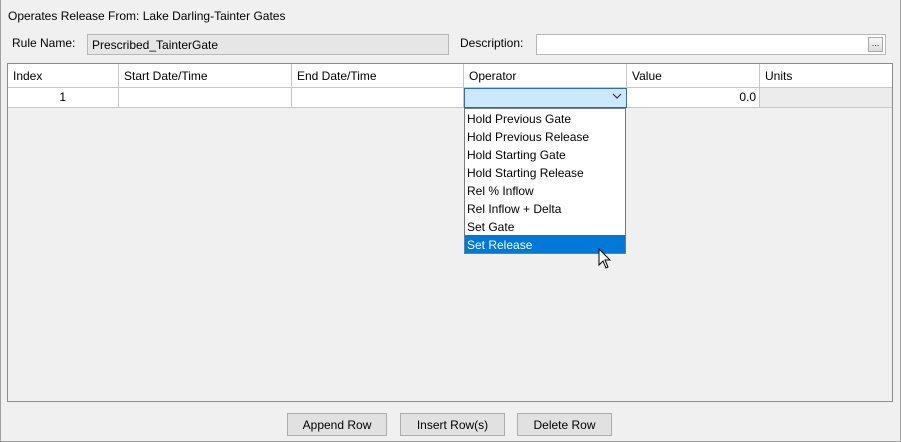  What do you see at coordinates (564, 424) in the screenshot?
I see `delete-row-button: Delete Row` at bounding box center [564, 424].